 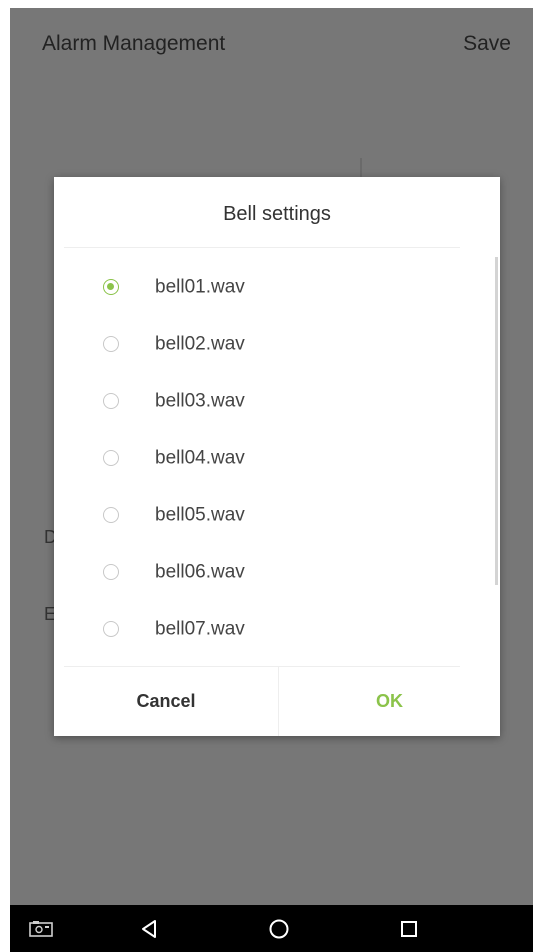 What do you see at coordinates (41, 928) in the screenshot?
I see `screenshot-icon` at bounding box center [41, 928].